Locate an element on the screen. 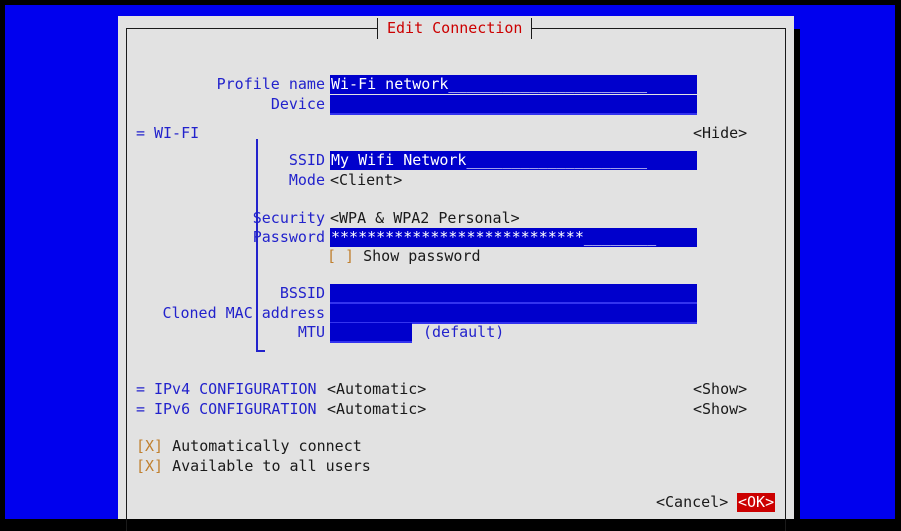 The image size is (901, 531). bssid-label: BSSID is located at coordinates (302, 293).